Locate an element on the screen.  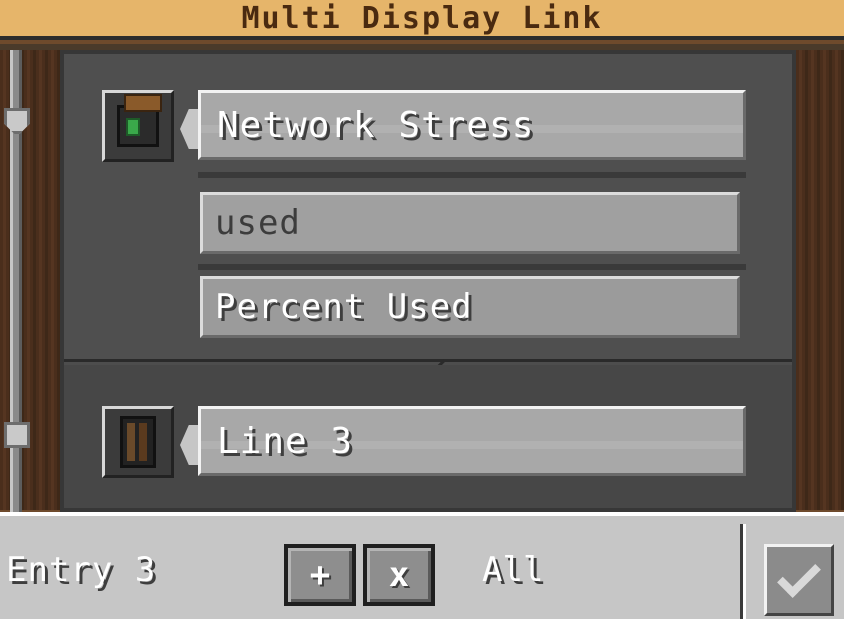
option-select: Percent Used is located at coordinates (470, 307).